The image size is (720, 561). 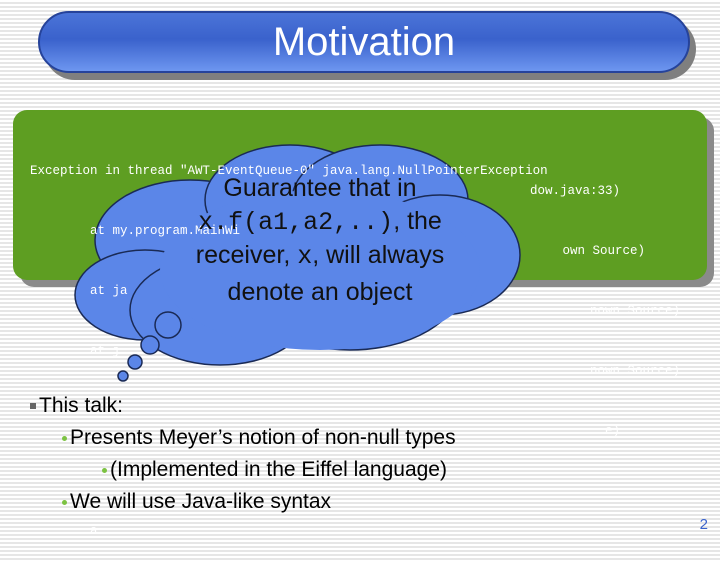 I want to click on trace-line: dow.java:33), so click(x=574, y=191).